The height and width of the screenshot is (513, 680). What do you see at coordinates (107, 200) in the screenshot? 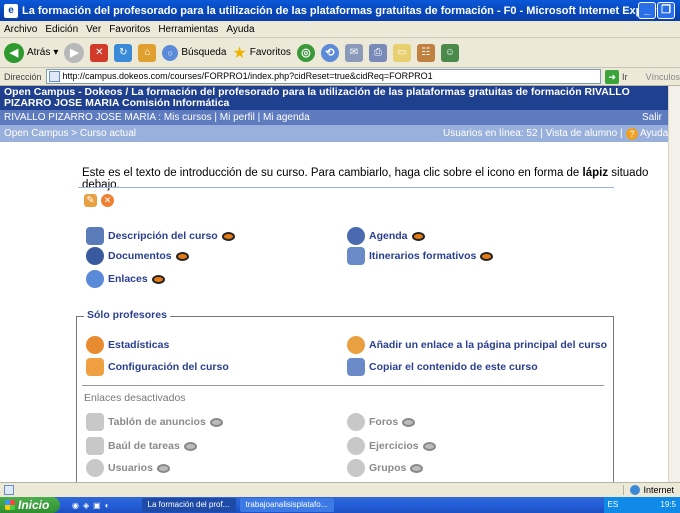
I see `delete-icon: ✕` at bounding box center [107, 200].